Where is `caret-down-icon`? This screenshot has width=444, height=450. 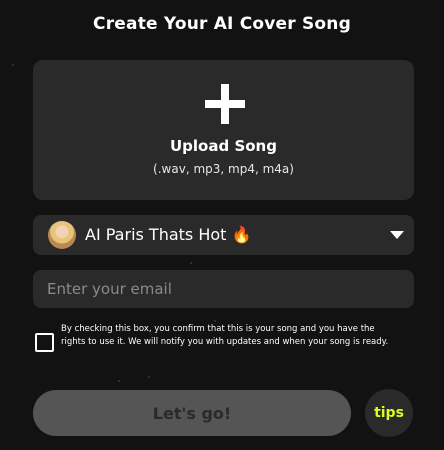
caret-down-icon is located at coordinates (397, 235).